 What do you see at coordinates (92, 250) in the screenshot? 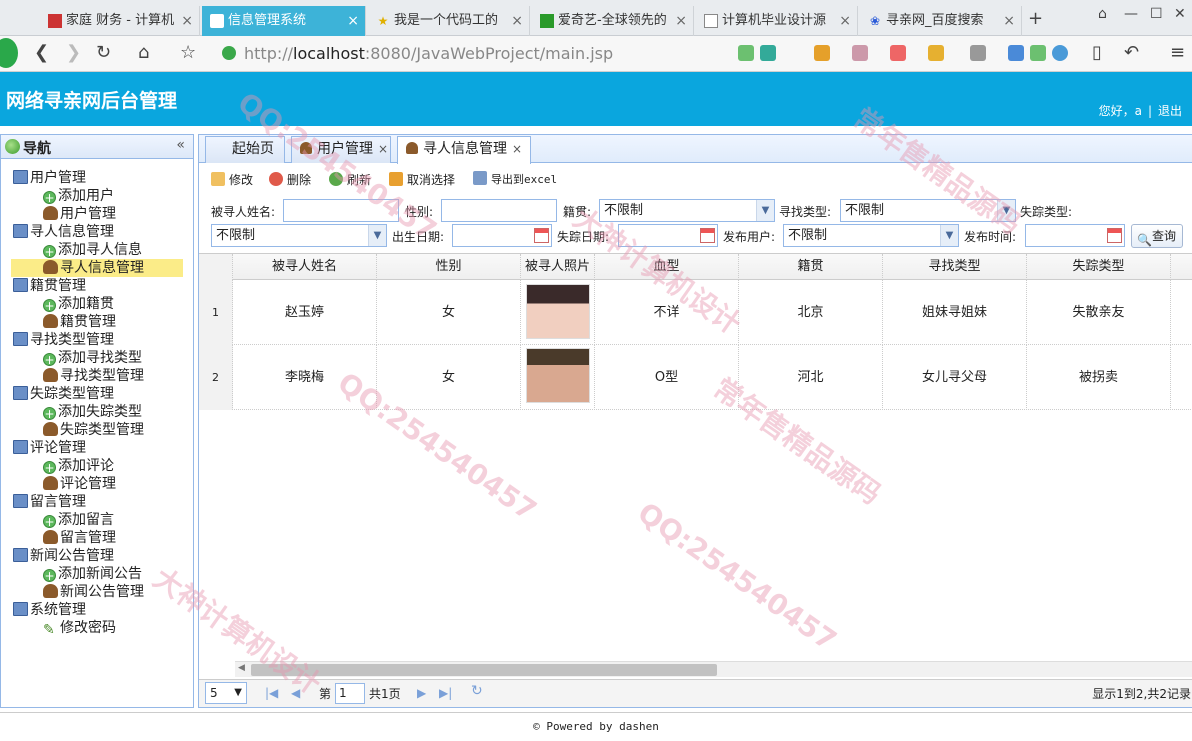
I see `tree-item: + 添加寻人信息` at bounding box center [92, 250].